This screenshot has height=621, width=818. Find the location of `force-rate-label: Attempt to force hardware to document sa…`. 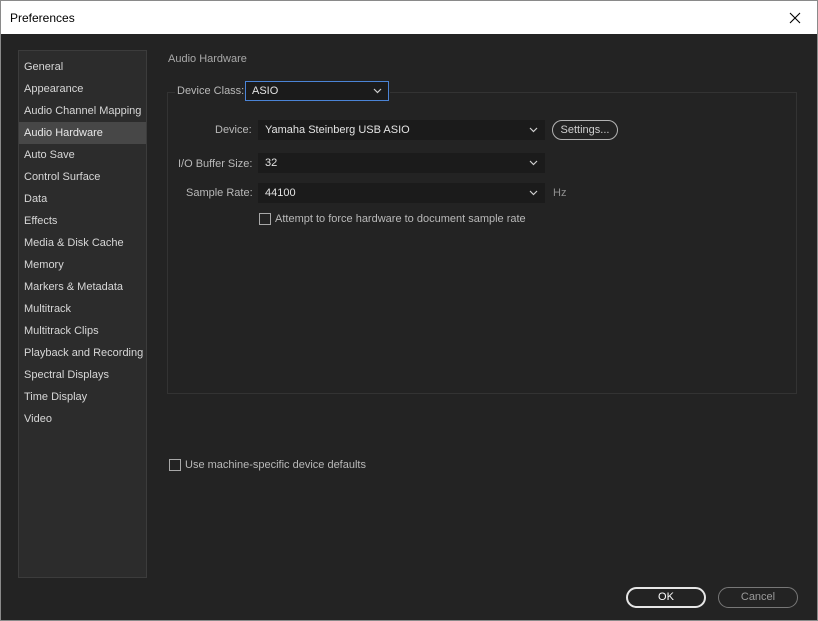

force-rate-label: Attempt to force hardware to document sa… is located at coordinates (400, 219).